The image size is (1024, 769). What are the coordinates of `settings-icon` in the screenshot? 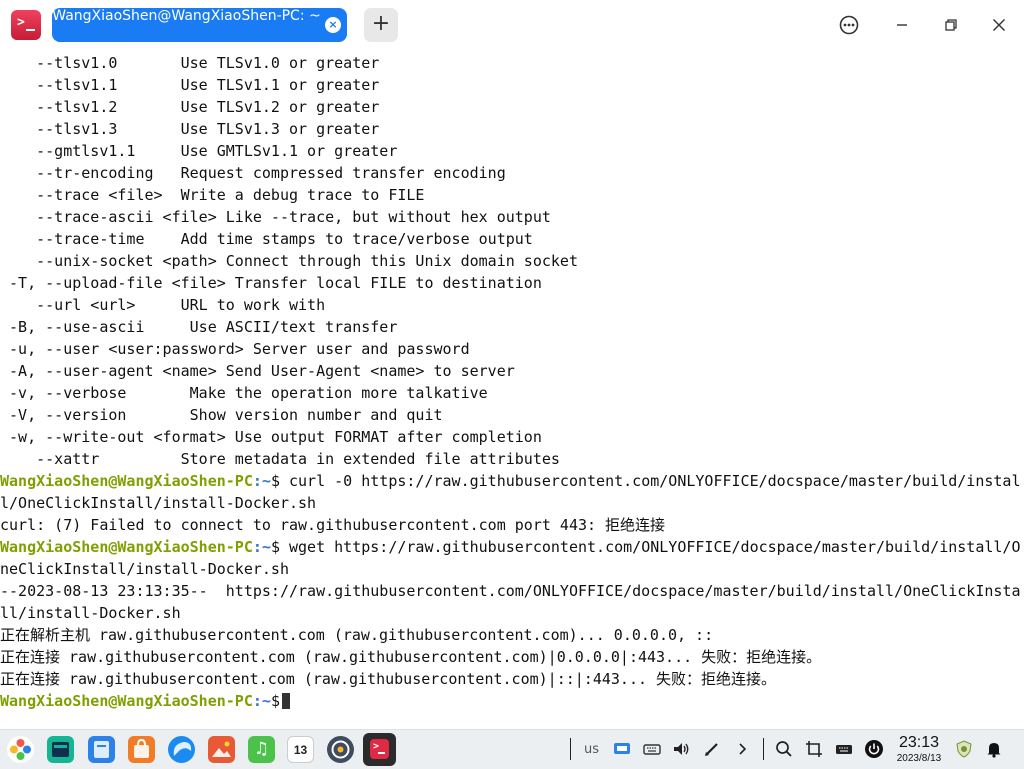 It's located at (340, 749).